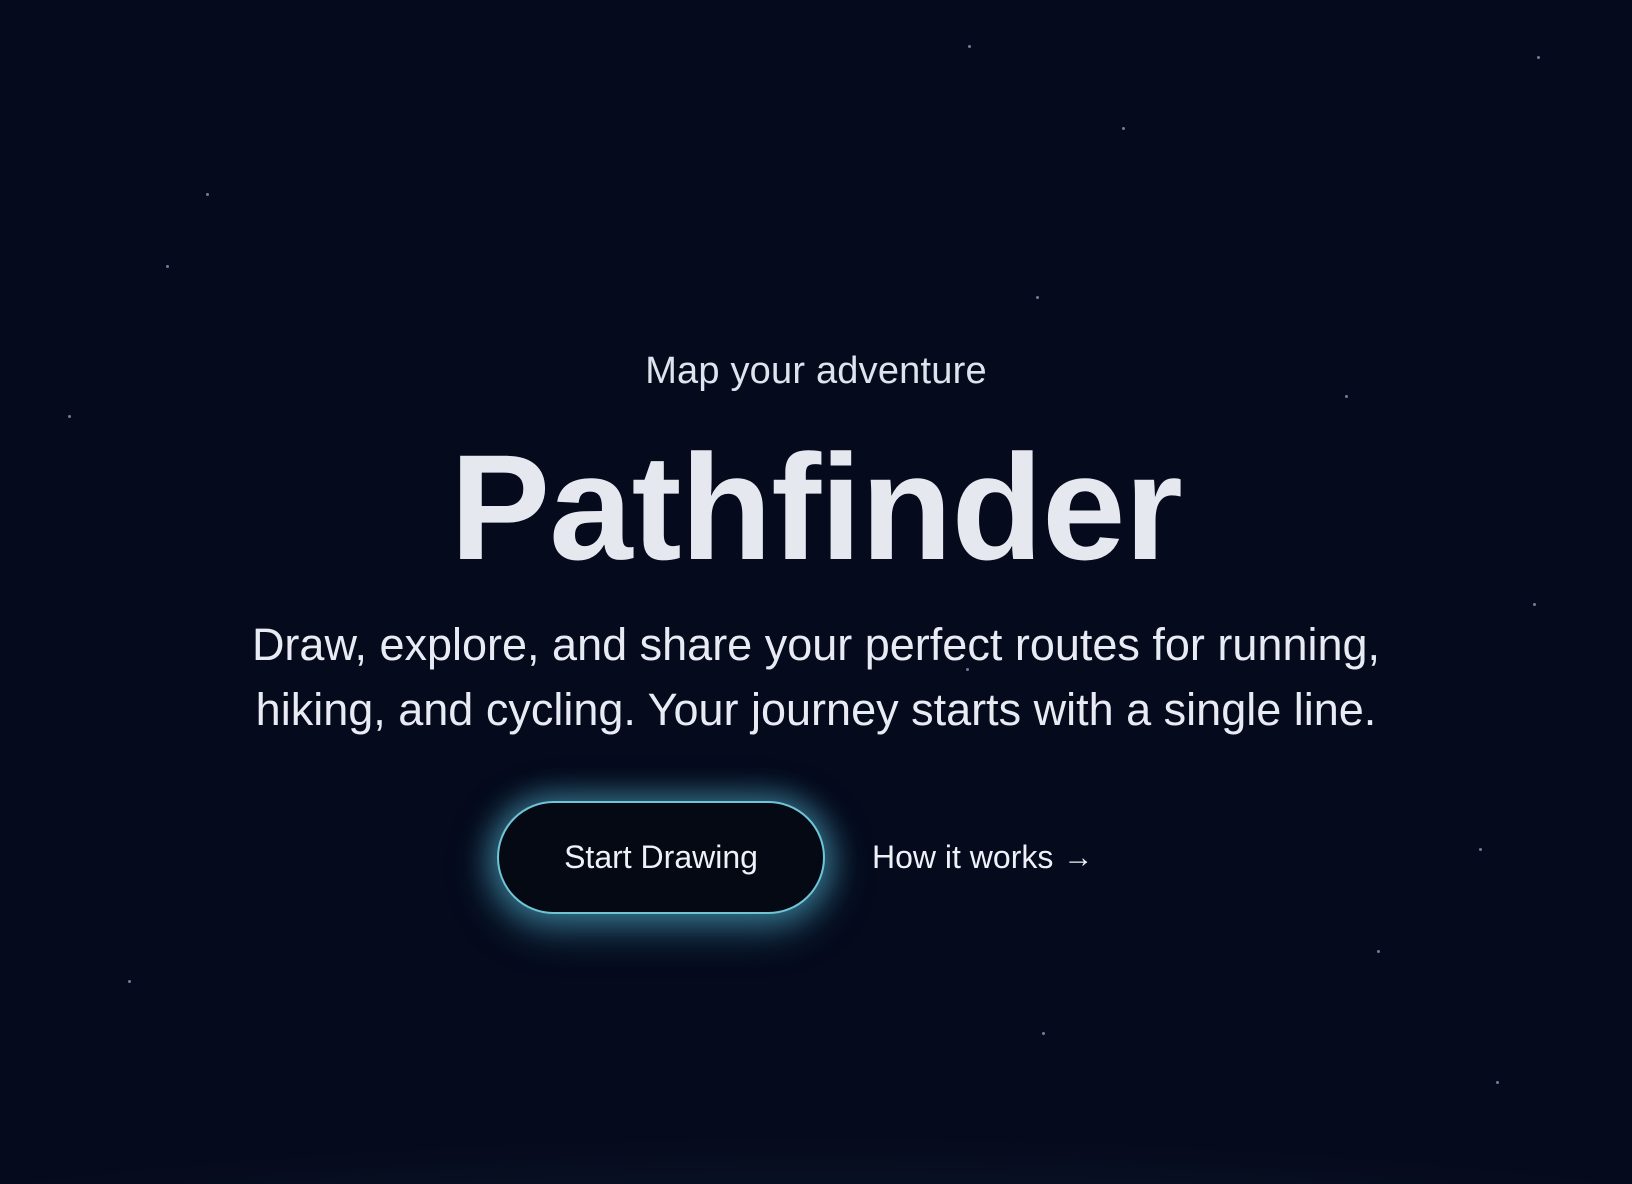 Image resolution: width=1632 pixels, height=1184 pixels. I want to click on start-drawing-button: Start Drawing, so click(661, 857).